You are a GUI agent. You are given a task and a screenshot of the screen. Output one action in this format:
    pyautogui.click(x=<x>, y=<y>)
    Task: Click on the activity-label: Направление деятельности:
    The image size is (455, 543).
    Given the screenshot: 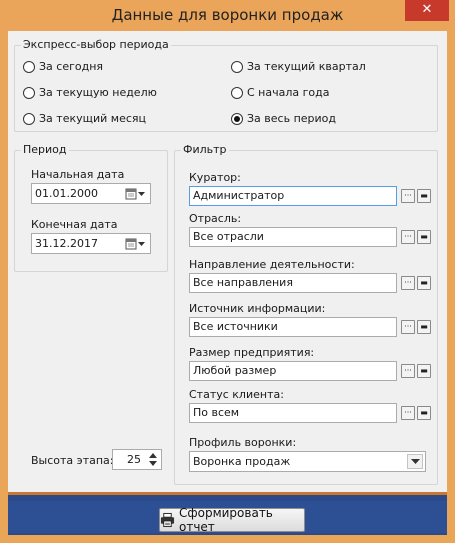 What is the action you would take?
    pyautogui.click(x=272, y=264)
    